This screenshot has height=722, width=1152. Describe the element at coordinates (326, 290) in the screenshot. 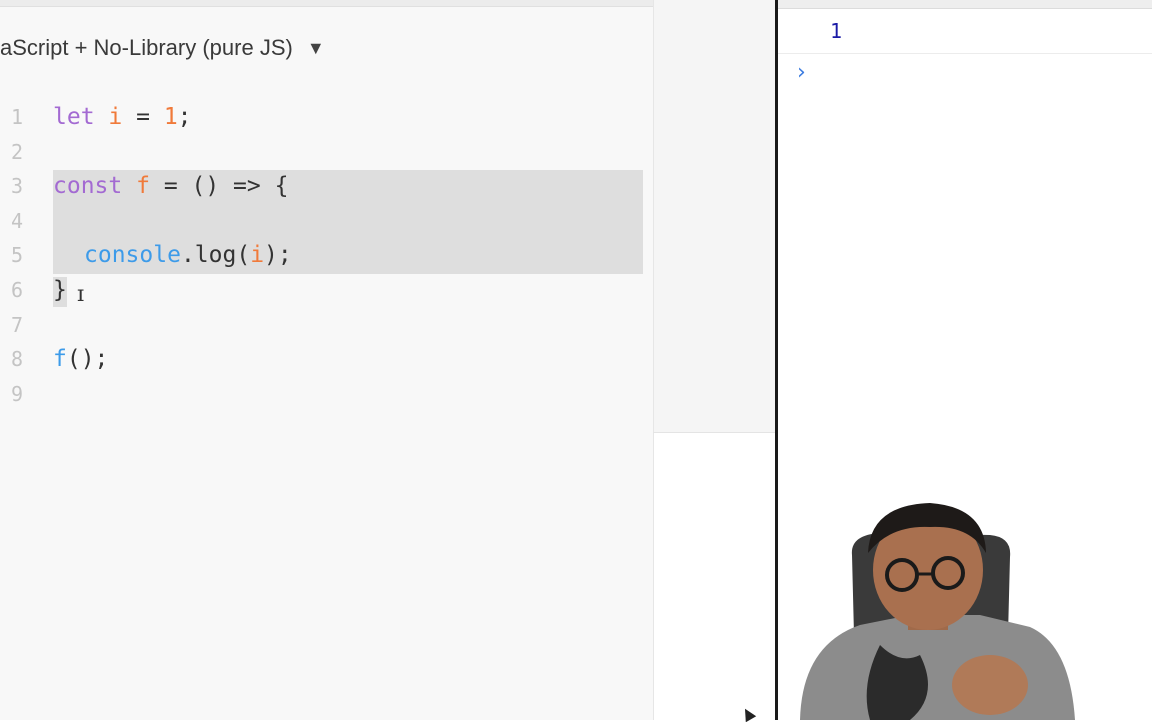

I see `code-line: 6 }` at that location.